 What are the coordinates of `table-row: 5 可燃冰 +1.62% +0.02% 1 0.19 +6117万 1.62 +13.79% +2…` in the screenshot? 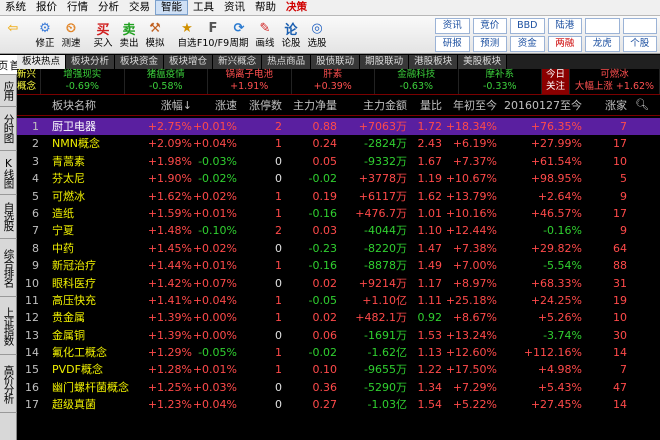 It's located at (338, 196).